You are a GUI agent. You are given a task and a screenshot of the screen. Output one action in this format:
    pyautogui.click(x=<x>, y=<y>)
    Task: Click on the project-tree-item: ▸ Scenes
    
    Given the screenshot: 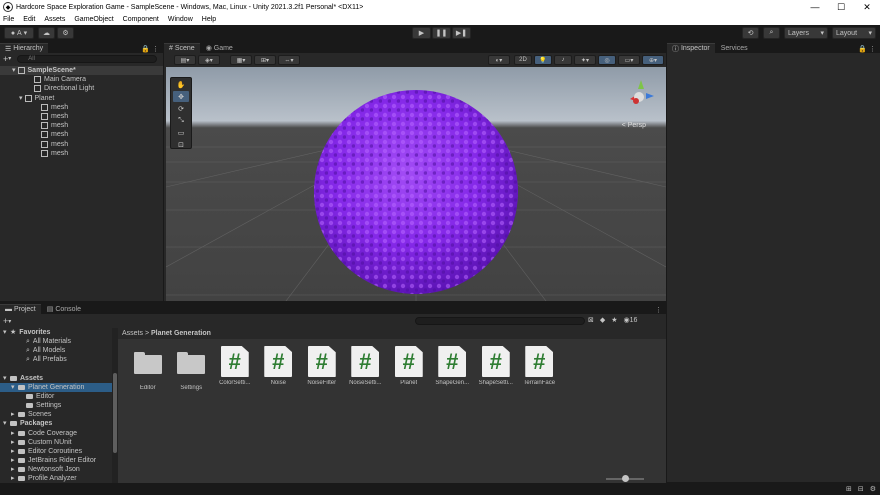 What is the action you would take?
    pyautogui.click(x=56, y=414)
    